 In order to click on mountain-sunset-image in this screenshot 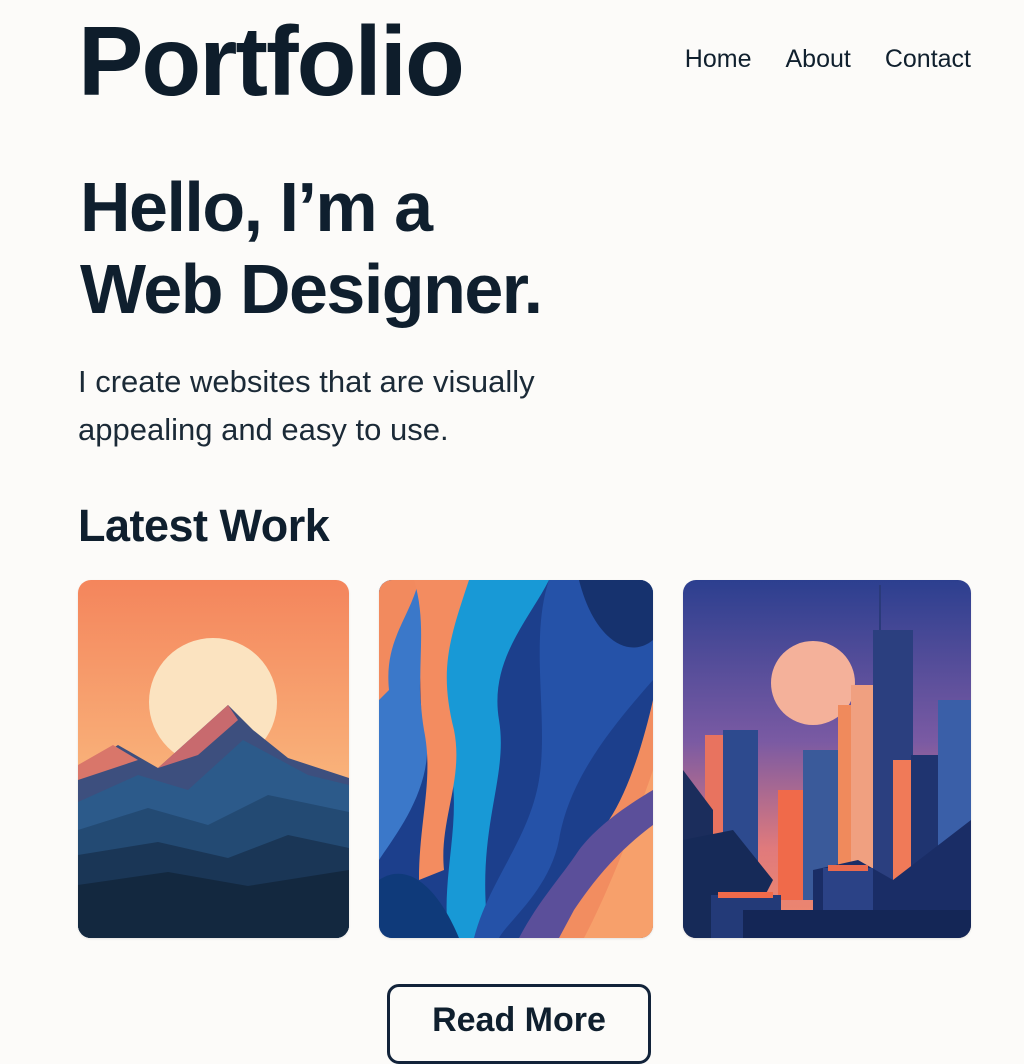, I will do `click(213, 759)`.